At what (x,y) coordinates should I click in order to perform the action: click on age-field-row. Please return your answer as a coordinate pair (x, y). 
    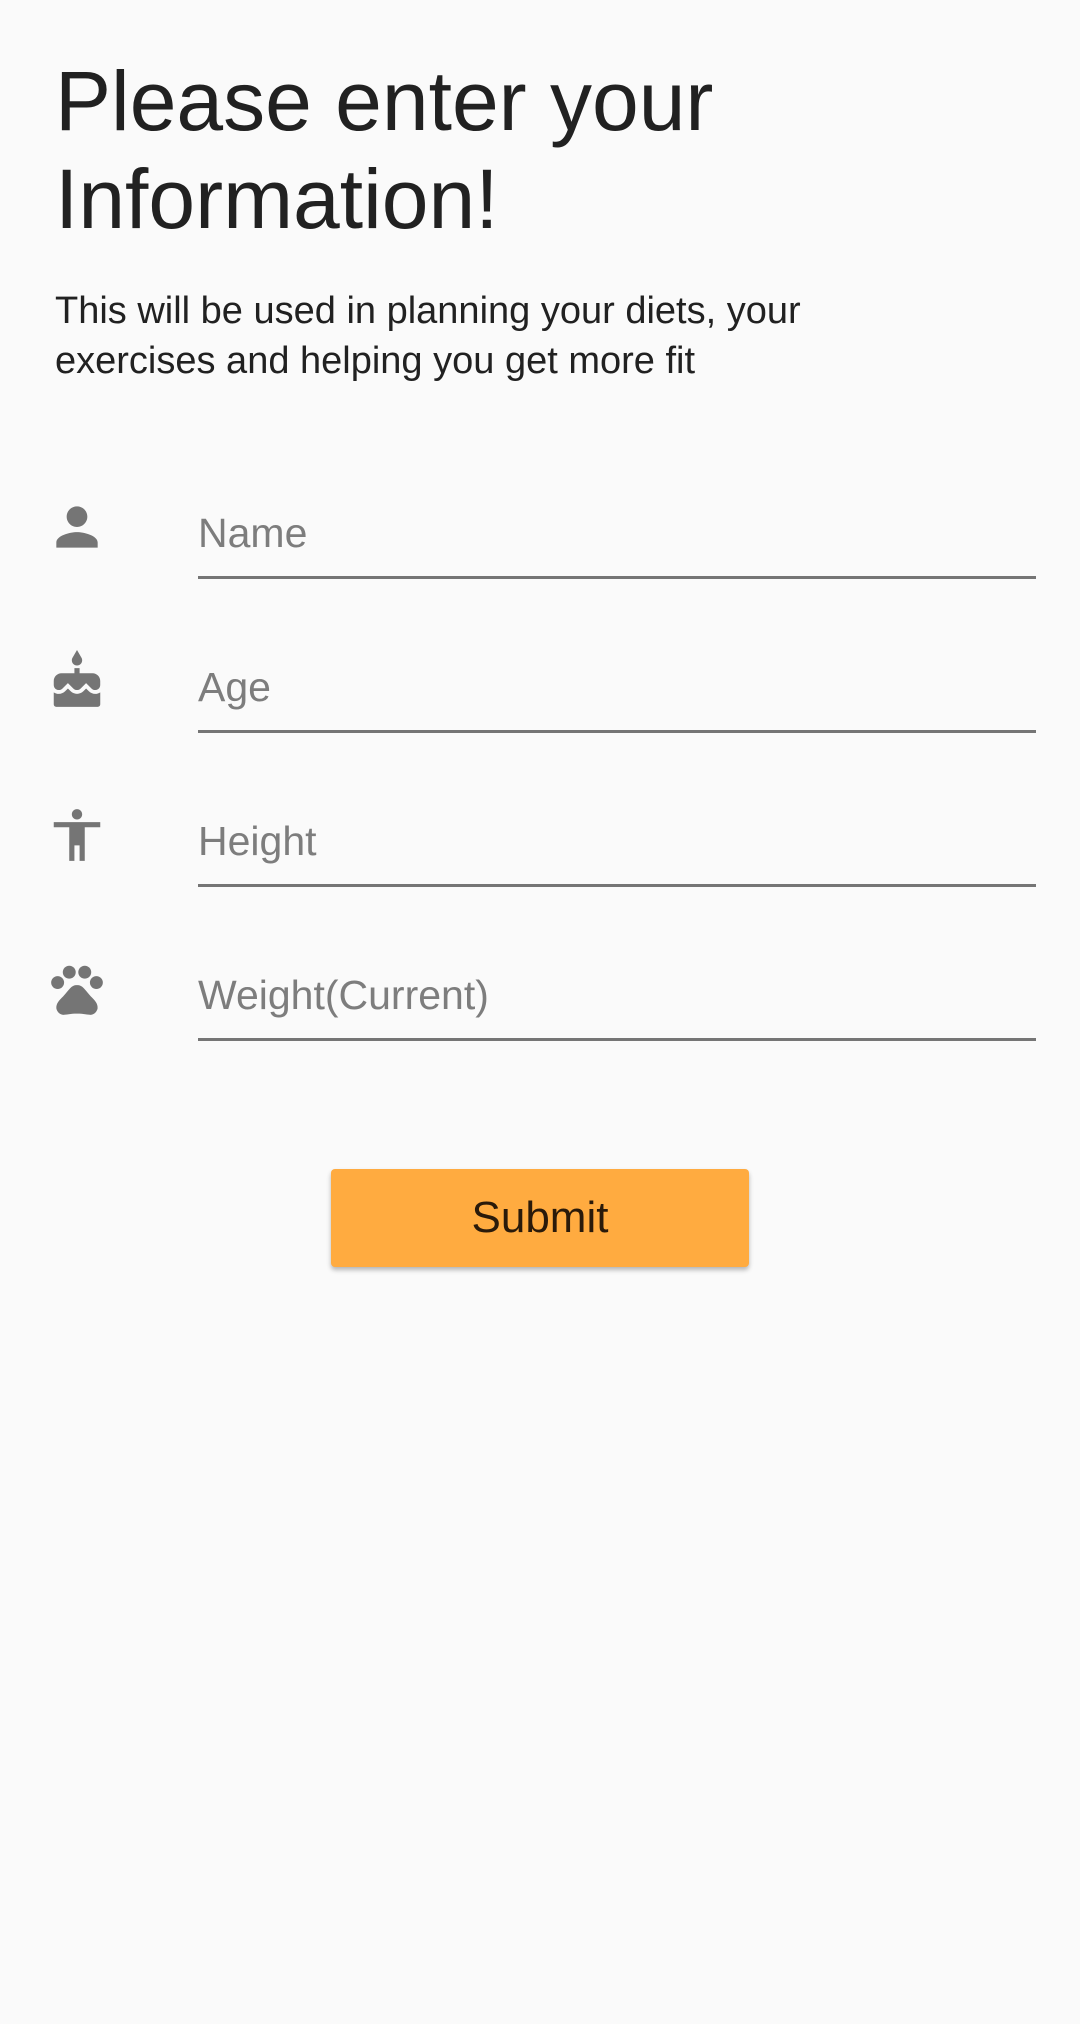
    Looking at the image, I should click on (540, 676).